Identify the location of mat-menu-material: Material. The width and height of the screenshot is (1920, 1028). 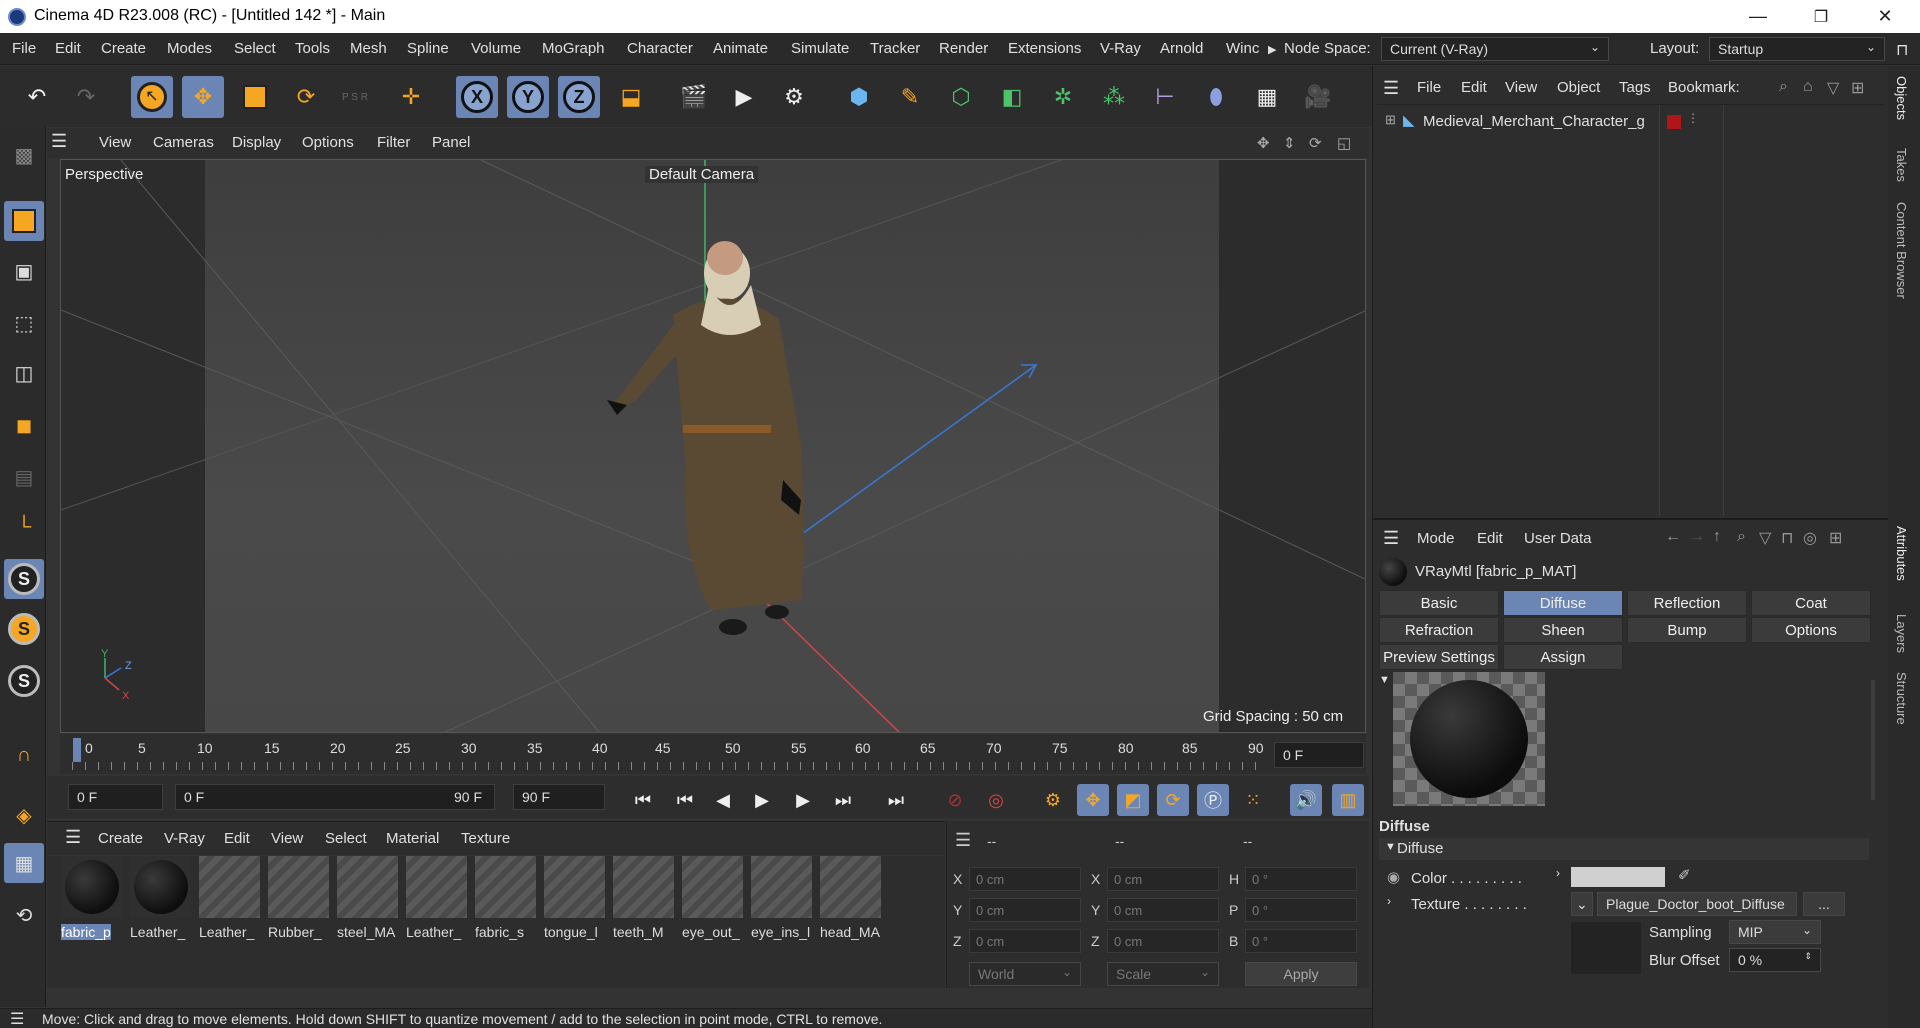
(412, 838).